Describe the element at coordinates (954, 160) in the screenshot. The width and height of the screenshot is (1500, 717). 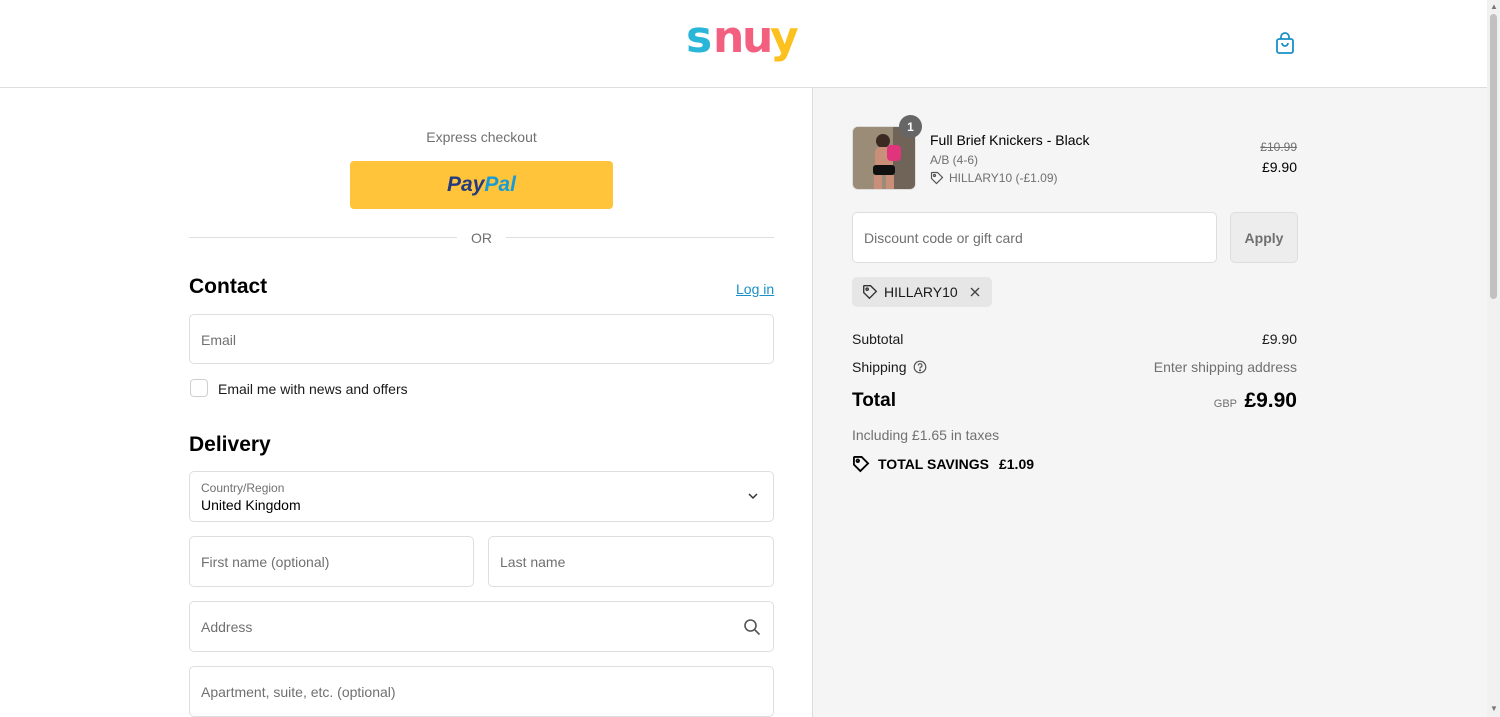
I see `product-variant: A/B (4-6)` at that location.